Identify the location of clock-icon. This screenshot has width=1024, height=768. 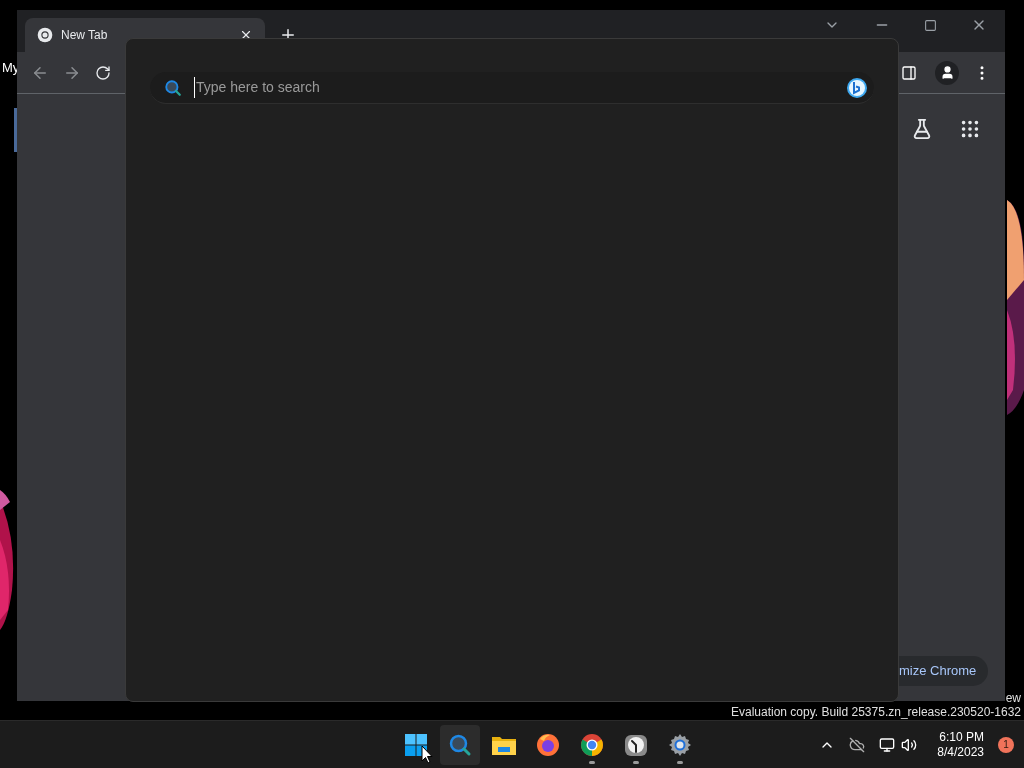
(635, 744).